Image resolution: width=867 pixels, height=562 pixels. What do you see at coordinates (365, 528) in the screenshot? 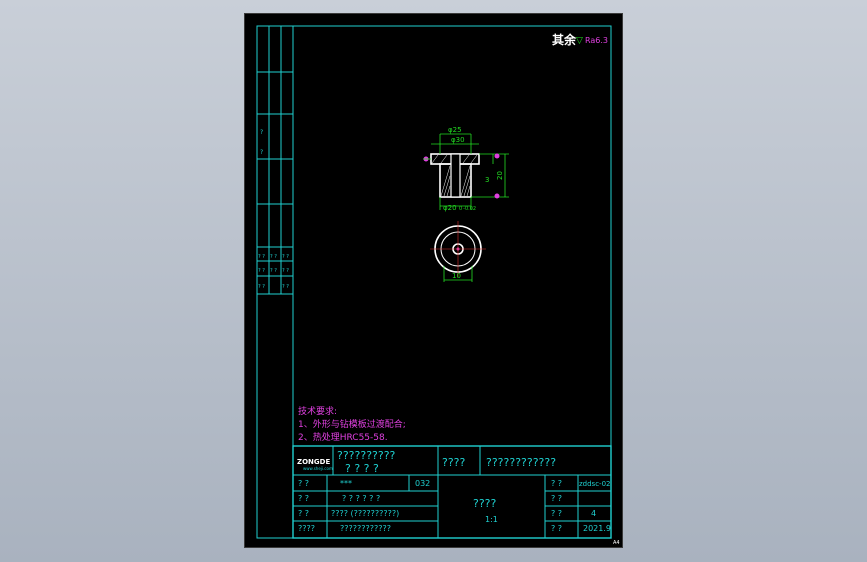
I see `row4-mid: ????????????` at bounding box center [365, 528].